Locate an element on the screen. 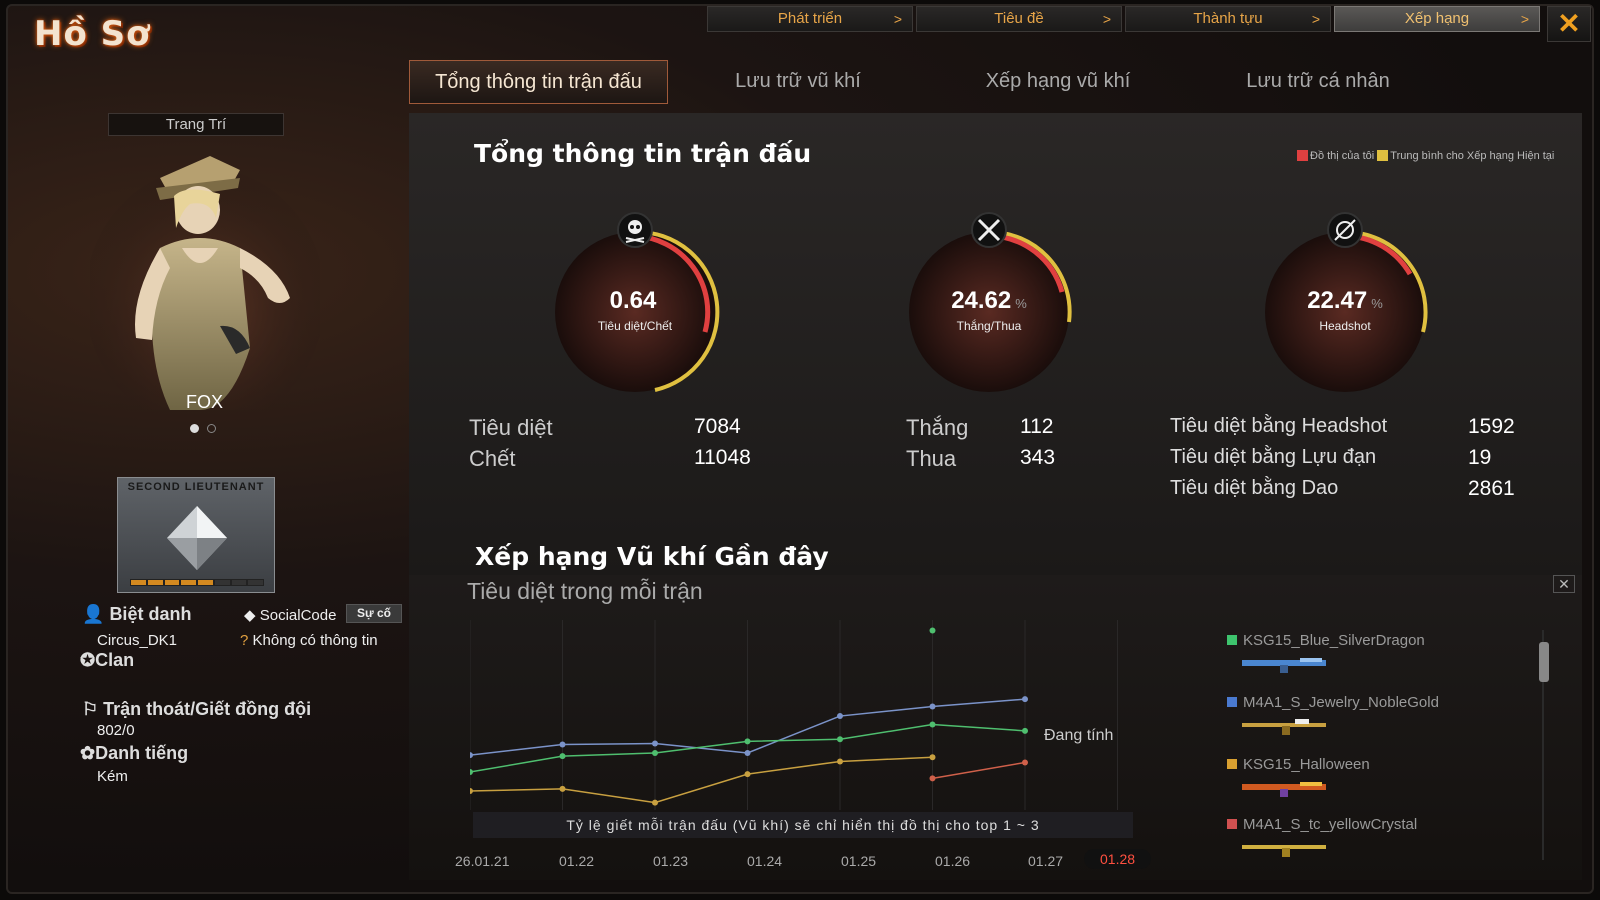  gauge-kd: 0.64 Tiêu diệt/Chết is located at coordinates (635, 307).